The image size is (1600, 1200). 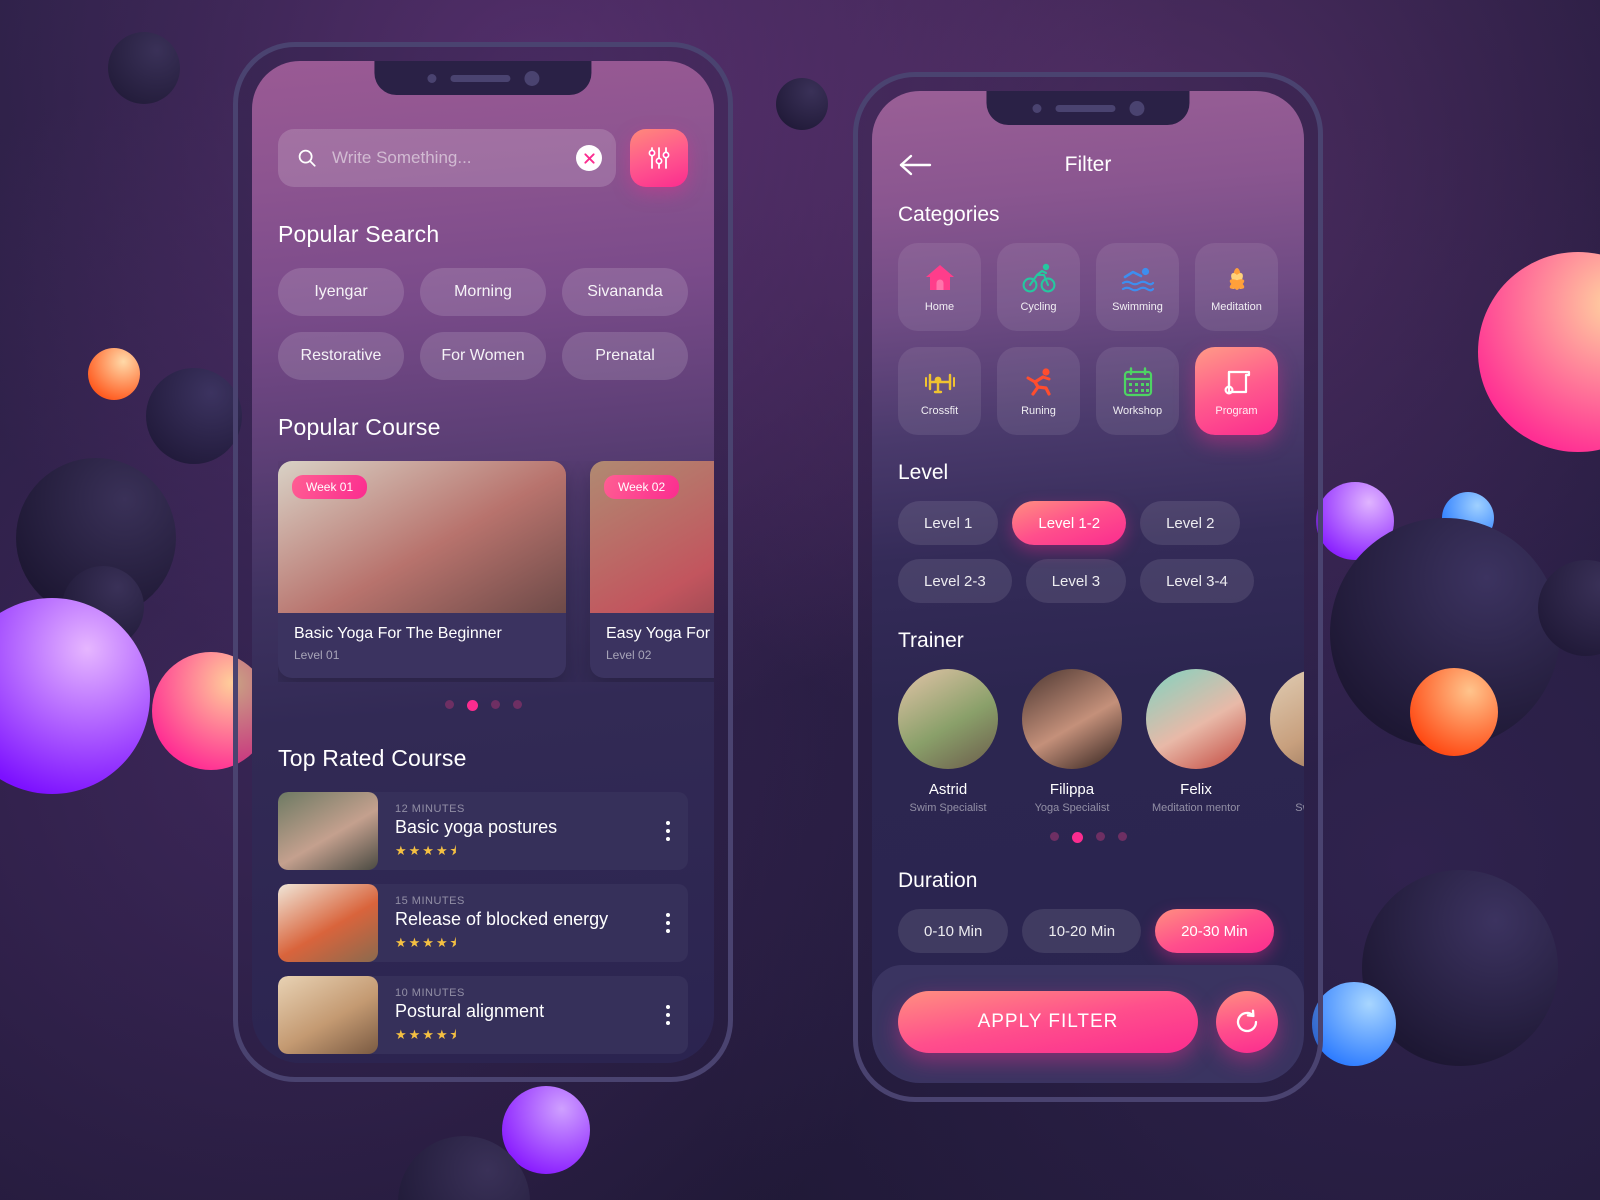 I want to click on phone-notch-right, so click(x=1088, y=108).